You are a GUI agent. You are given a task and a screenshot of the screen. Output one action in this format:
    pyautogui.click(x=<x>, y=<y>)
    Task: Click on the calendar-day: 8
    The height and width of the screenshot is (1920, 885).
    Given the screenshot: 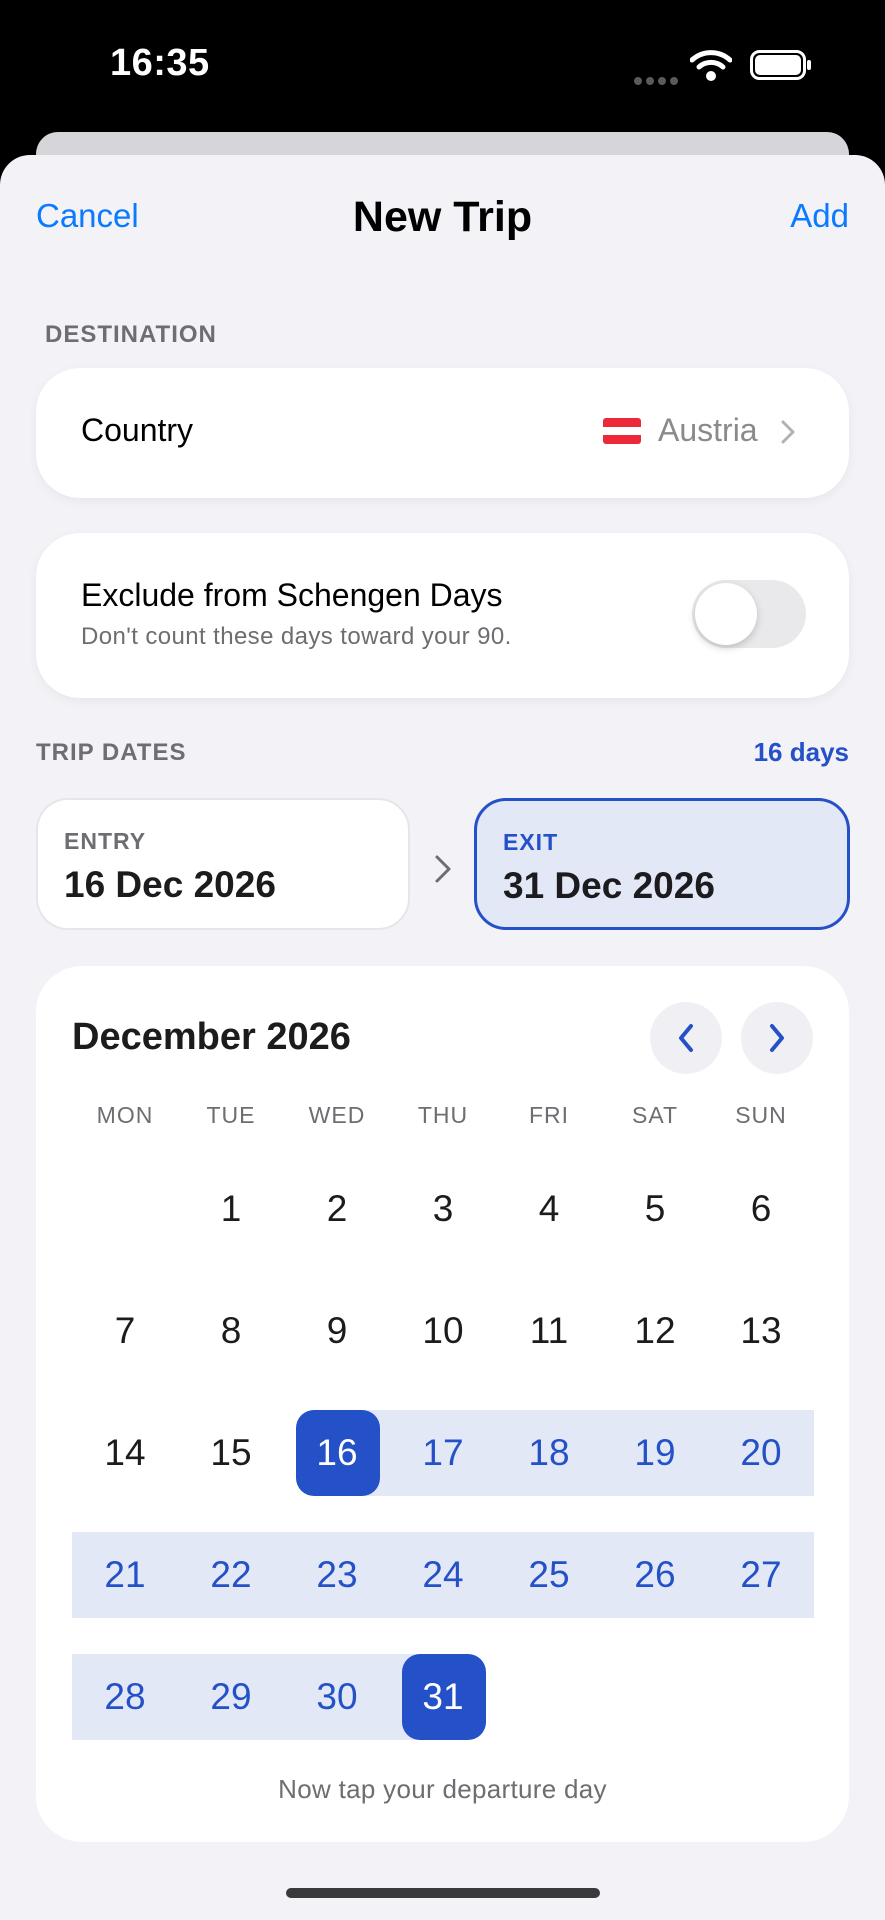 What is the action you would take?
    pyautogui.click(x=231, y=1331)
    